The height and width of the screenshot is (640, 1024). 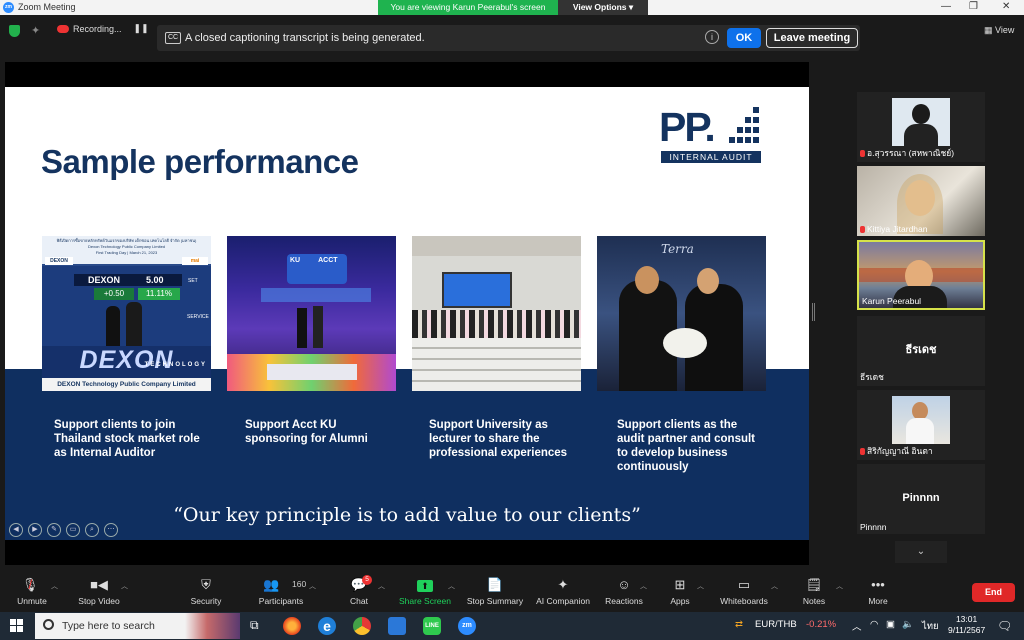 What do you see at coordinates (740, 140) in the screenshot?
I see `logo-square` at bounding box center [740, 140].